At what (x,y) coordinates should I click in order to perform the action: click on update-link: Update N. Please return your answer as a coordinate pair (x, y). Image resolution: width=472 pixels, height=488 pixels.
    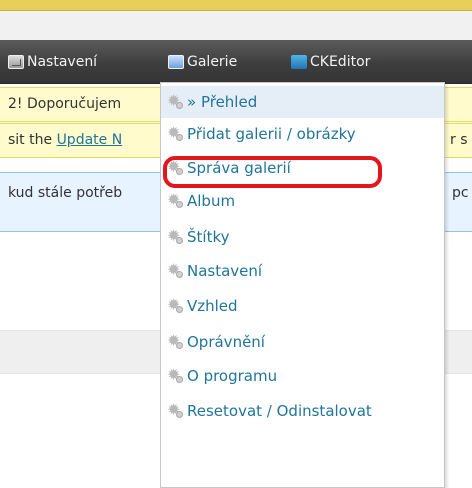
    Looking at the image, I should click on (90, 140).